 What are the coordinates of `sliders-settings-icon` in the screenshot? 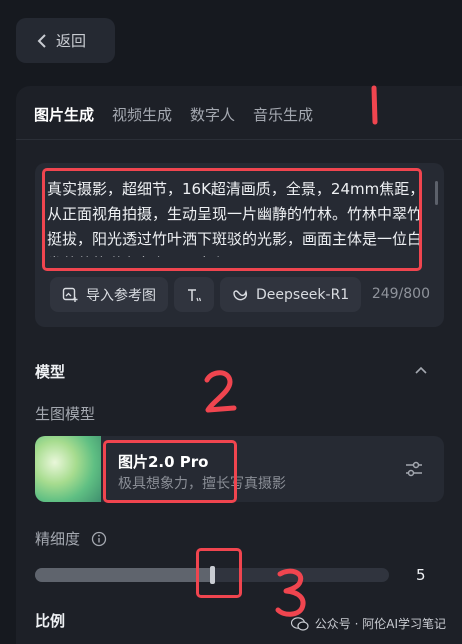 It's located at (414, 469).